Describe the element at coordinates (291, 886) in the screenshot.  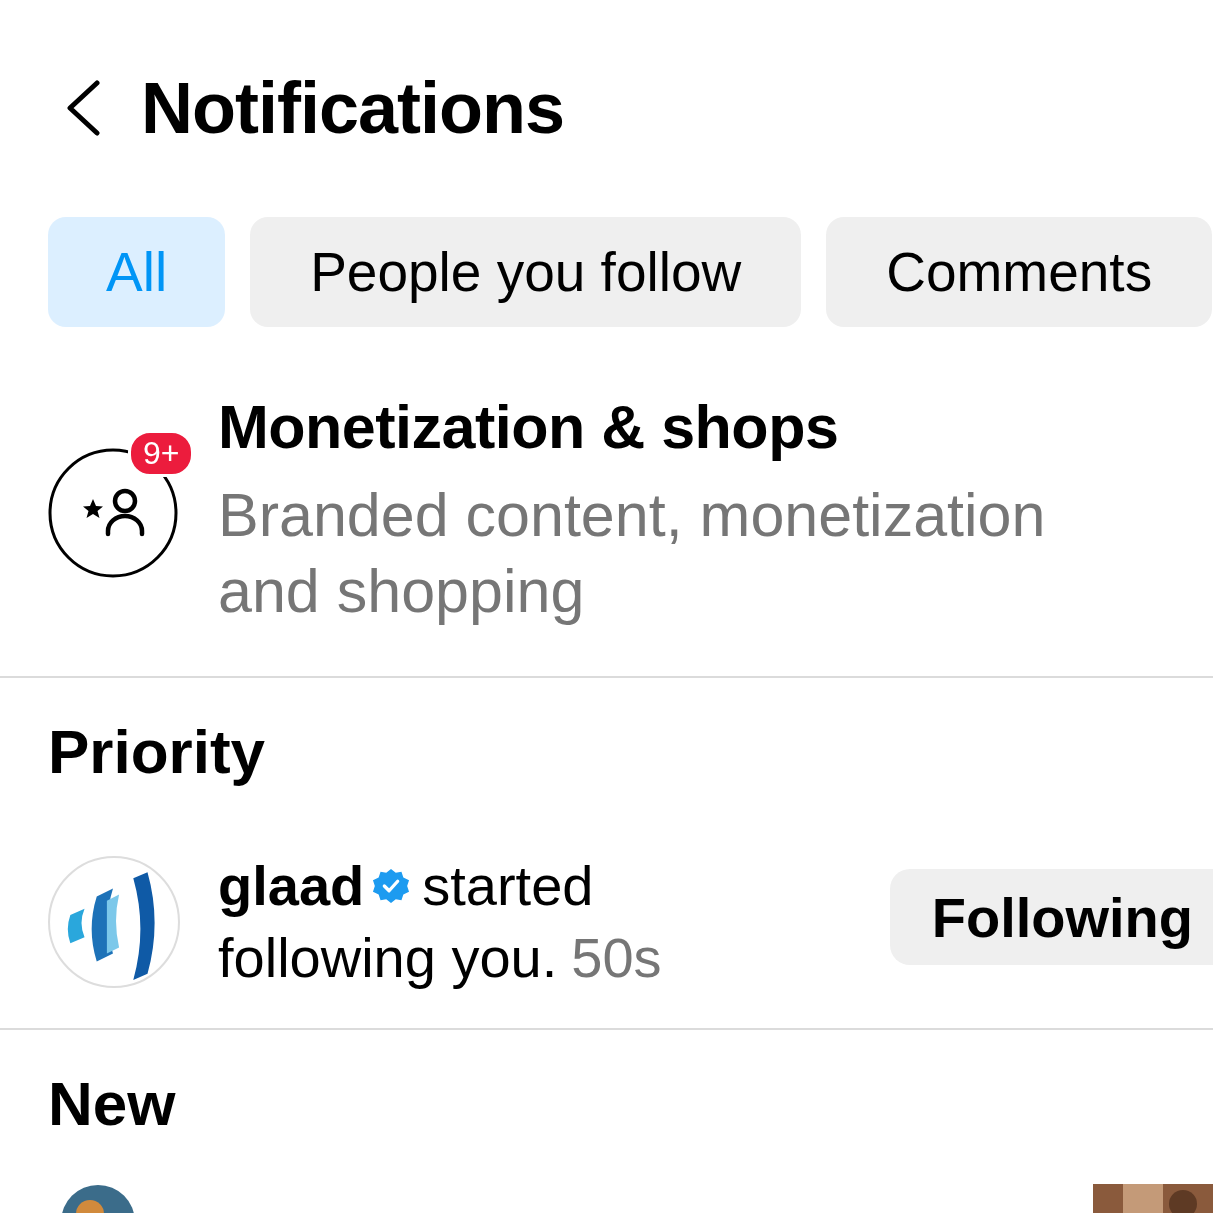
I see `username: glaad` at that location.